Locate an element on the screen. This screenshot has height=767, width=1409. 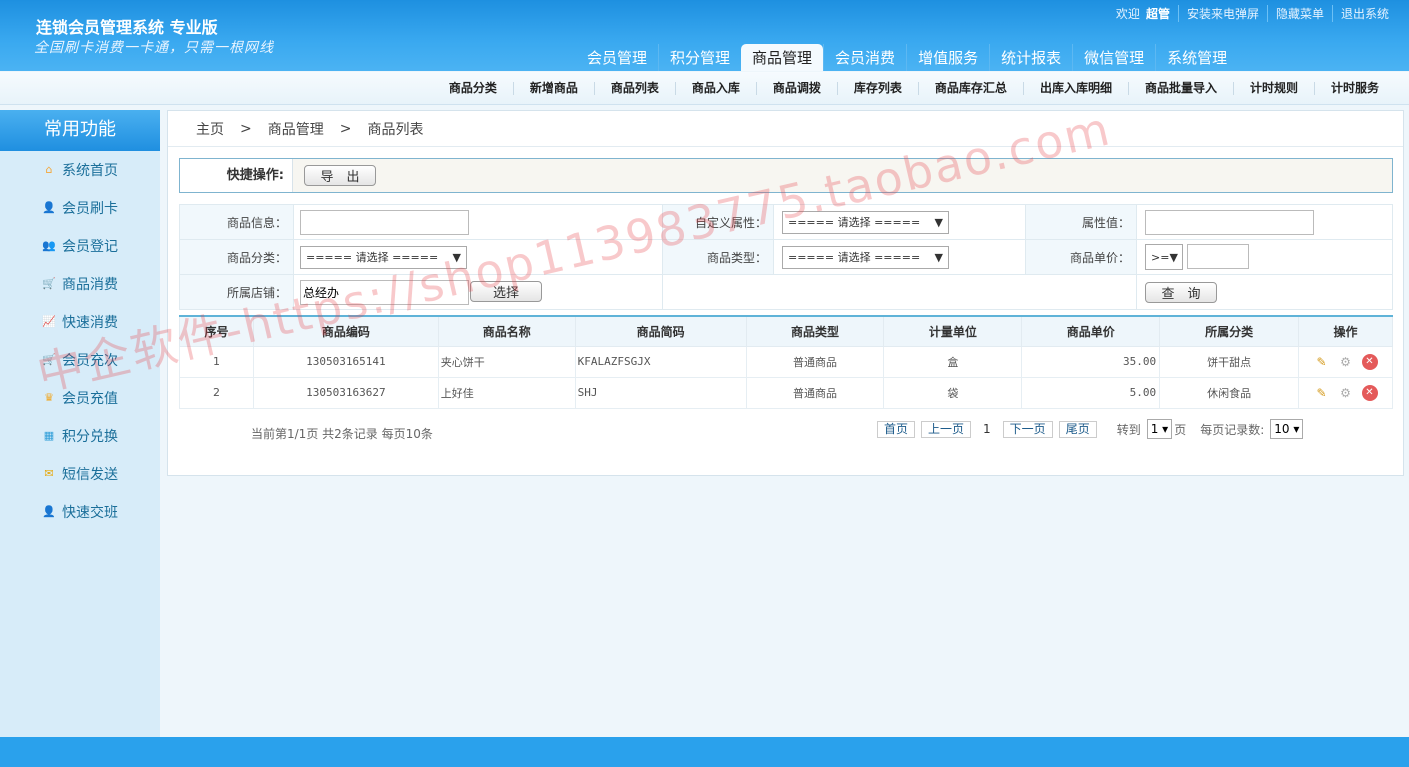
attr-value-input is located at coordinates (1229, 222).